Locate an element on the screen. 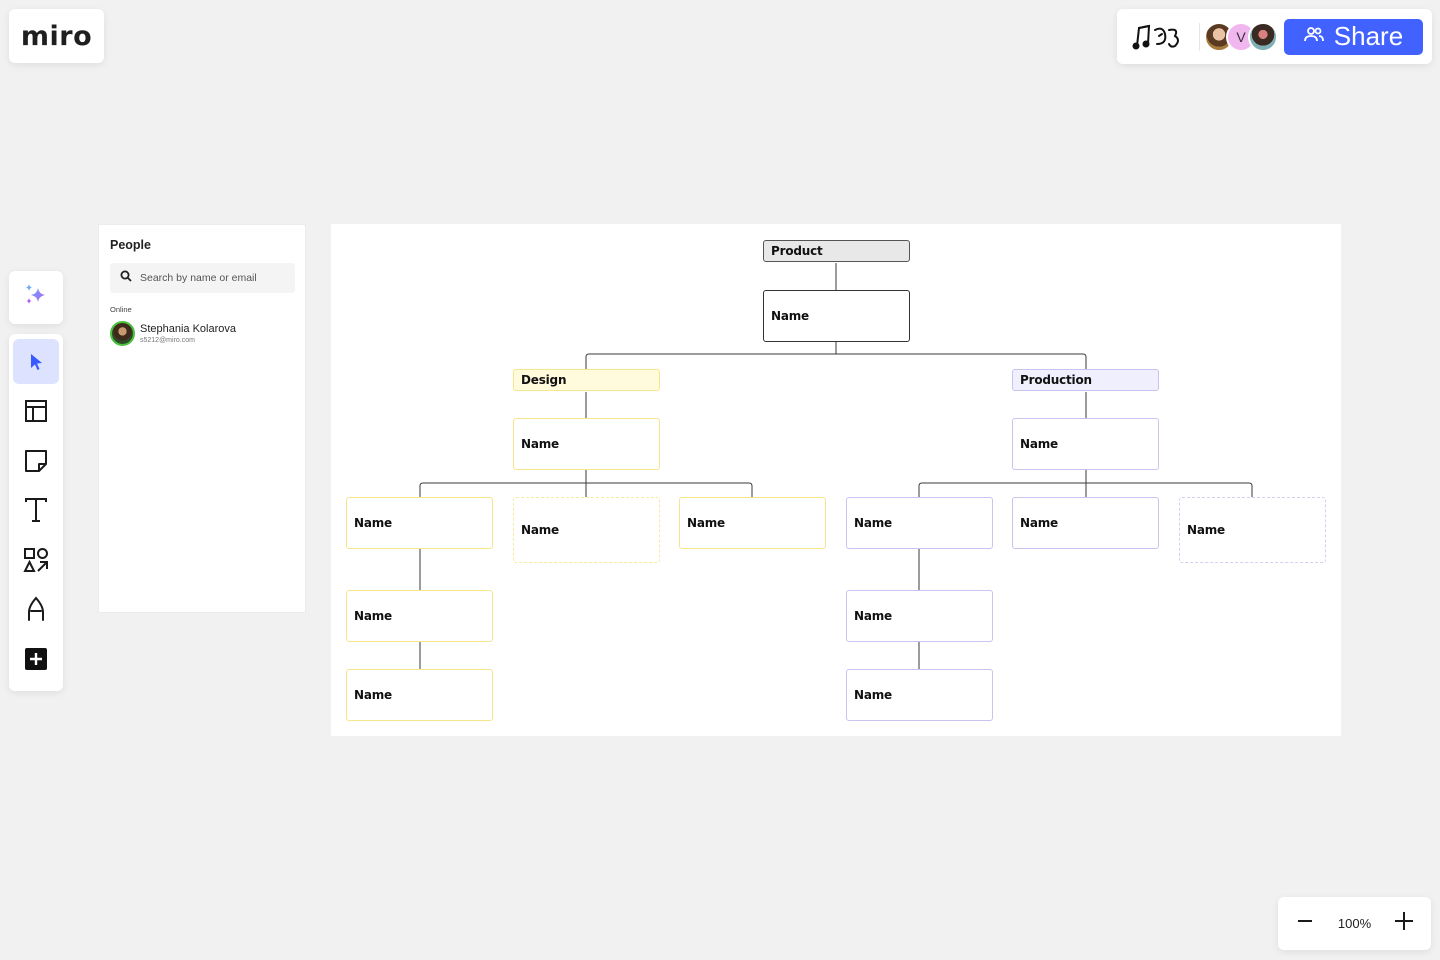  org-node-production-lead: Name is located at coordinates (1085, 444).